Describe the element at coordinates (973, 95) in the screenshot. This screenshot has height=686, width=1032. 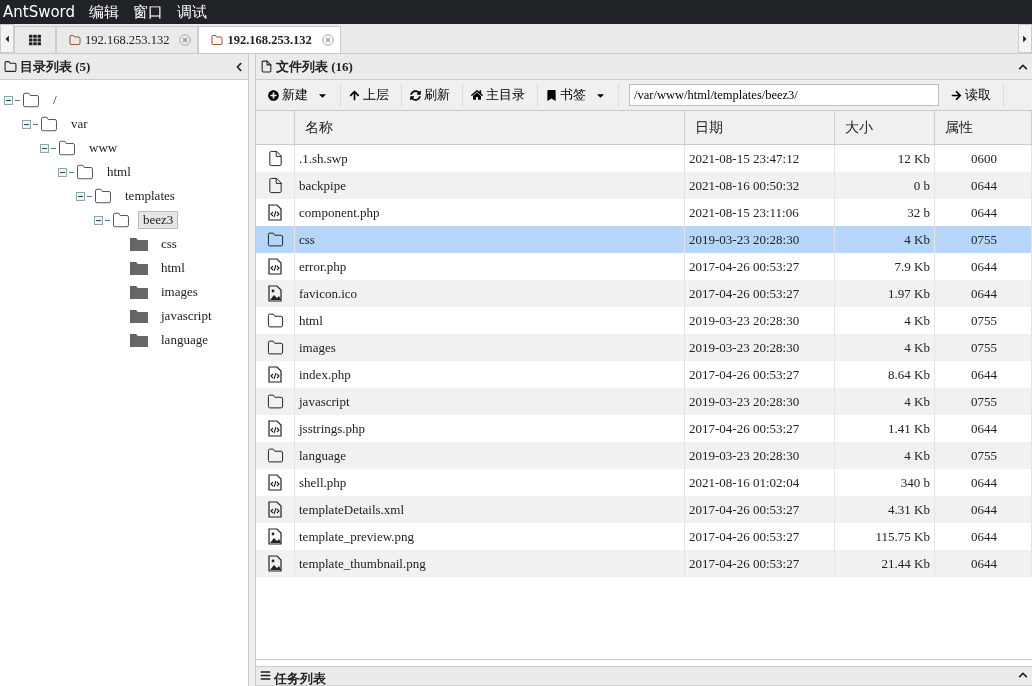
I see `read-button: 读取` at that location.